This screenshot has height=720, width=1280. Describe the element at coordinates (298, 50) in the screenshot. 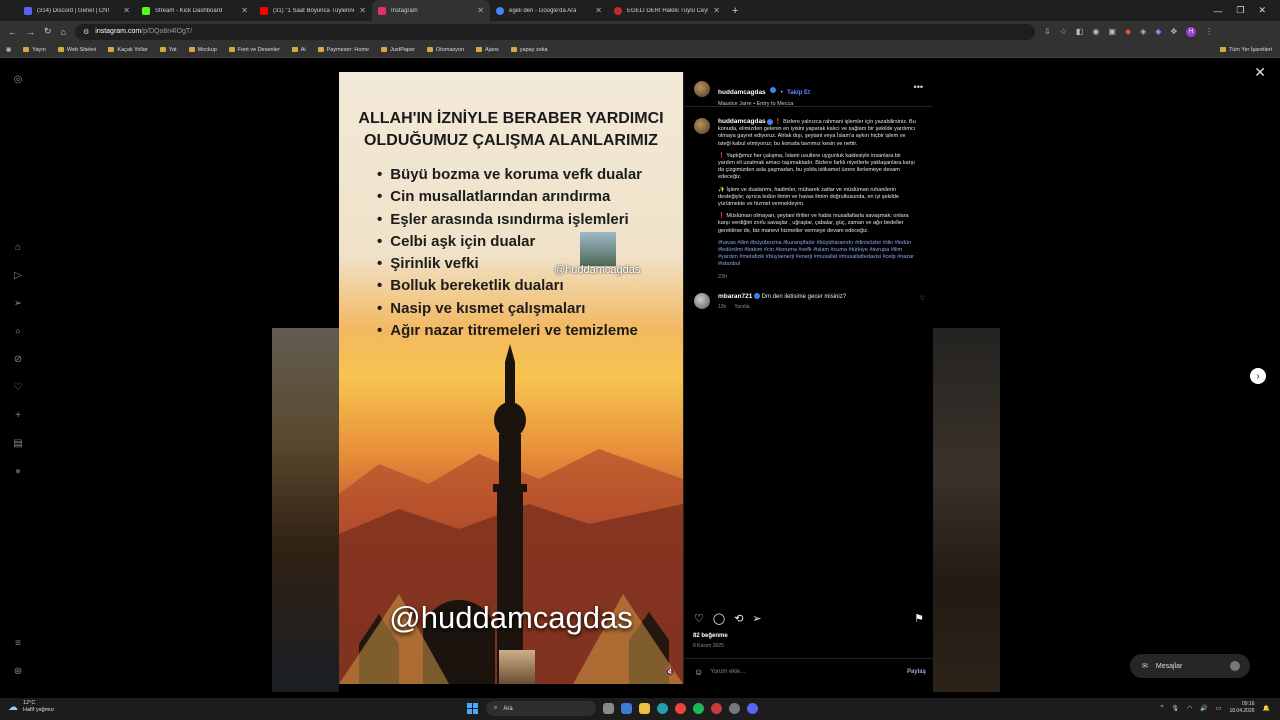

I see `bookmark: Ai` at that location.